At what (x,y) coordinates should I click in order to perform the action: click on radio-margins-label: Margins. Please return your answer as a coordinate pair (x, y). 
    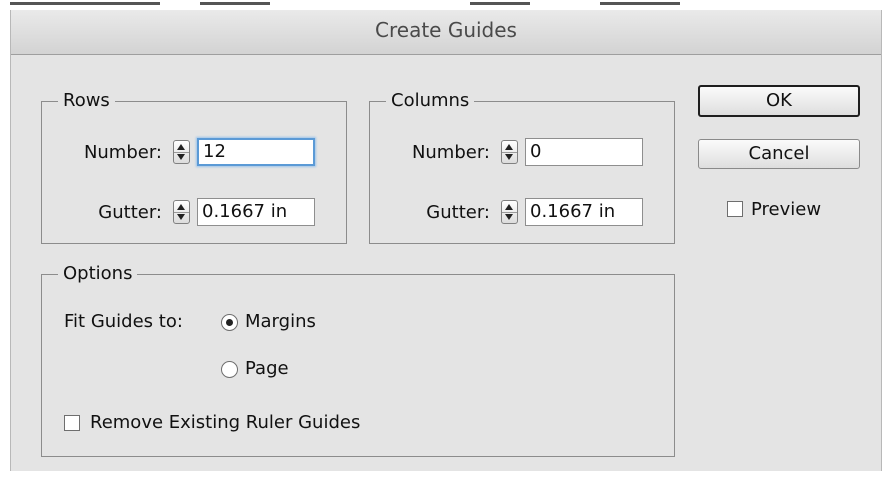
    Looking at the image, I should click on (280, 322).